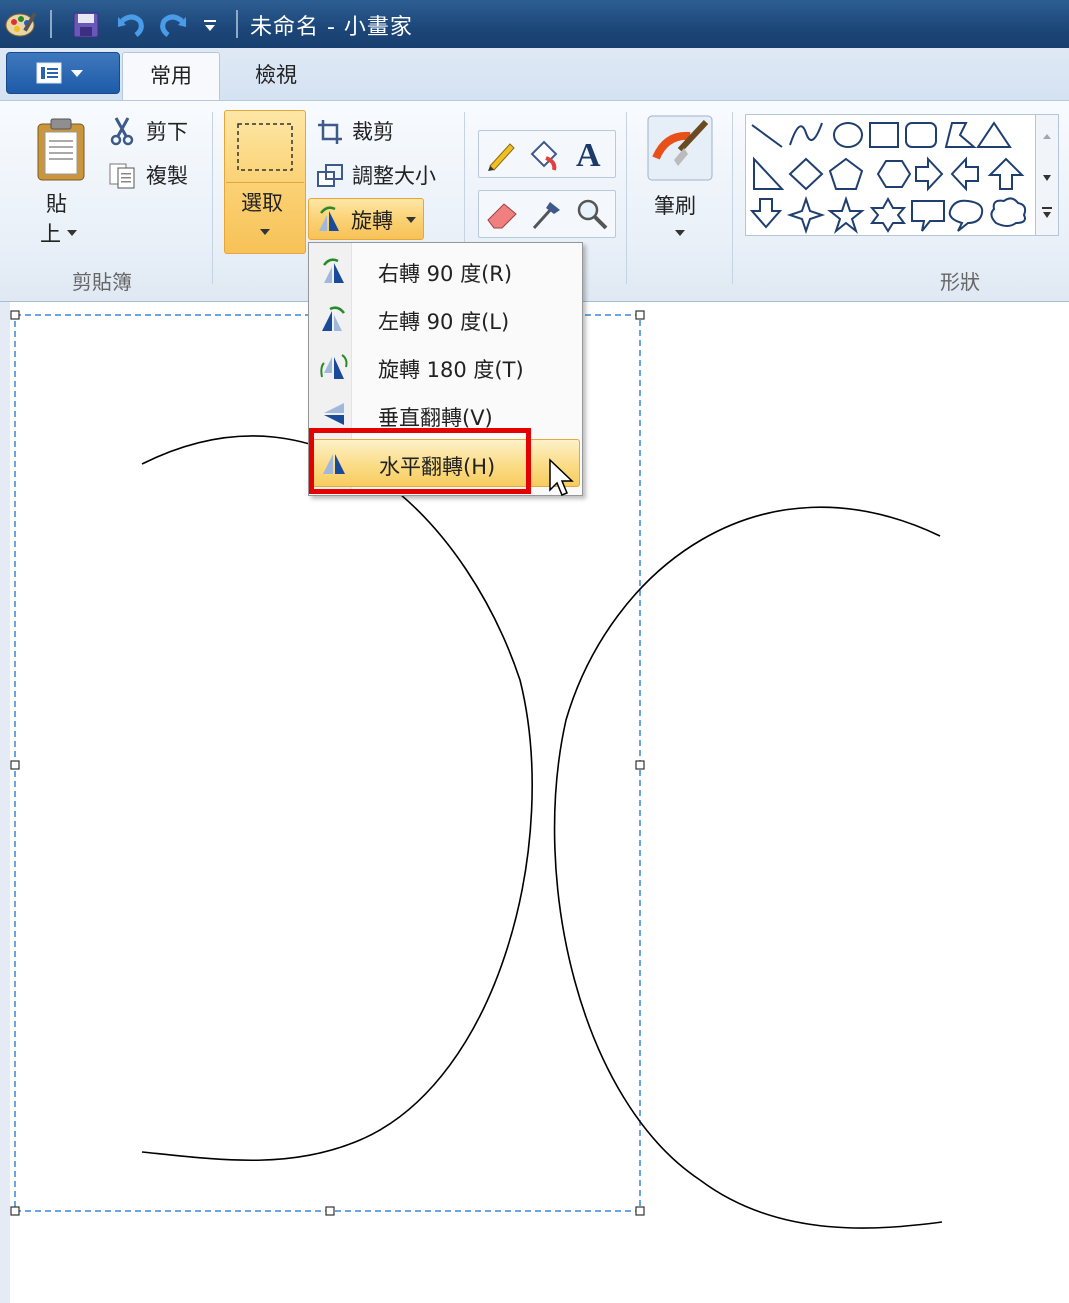 This screenshot has height=1303, width=1069. Describe the element at coordinates (102, 282) in the screenshot. I see `clipboard-group-label: 剪貼簿` at that location.